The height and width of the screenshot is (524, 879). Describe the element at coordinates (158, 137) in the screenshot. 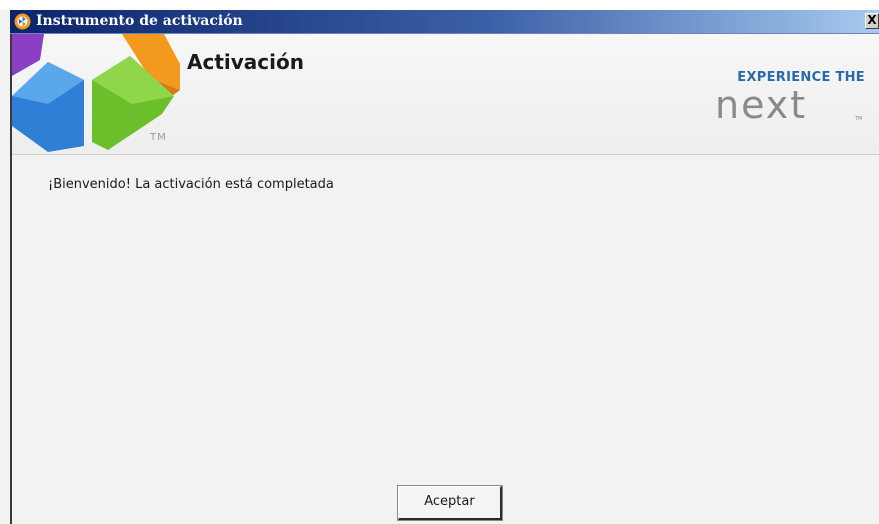

I see `logo-trademark: TM` at that location.